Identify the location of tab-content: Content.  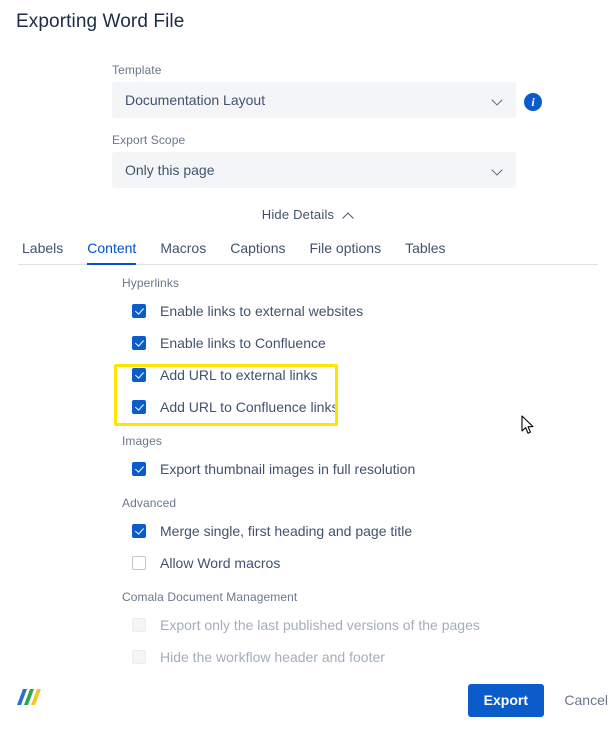
(111, 252).